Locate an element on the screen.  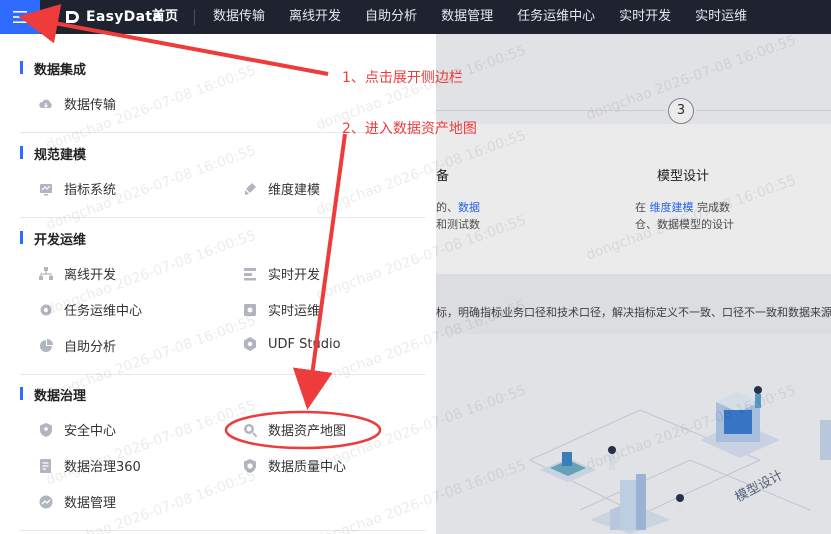
sidebar-item-metric-system: 指标系统 is located at coordinates (77, 188).